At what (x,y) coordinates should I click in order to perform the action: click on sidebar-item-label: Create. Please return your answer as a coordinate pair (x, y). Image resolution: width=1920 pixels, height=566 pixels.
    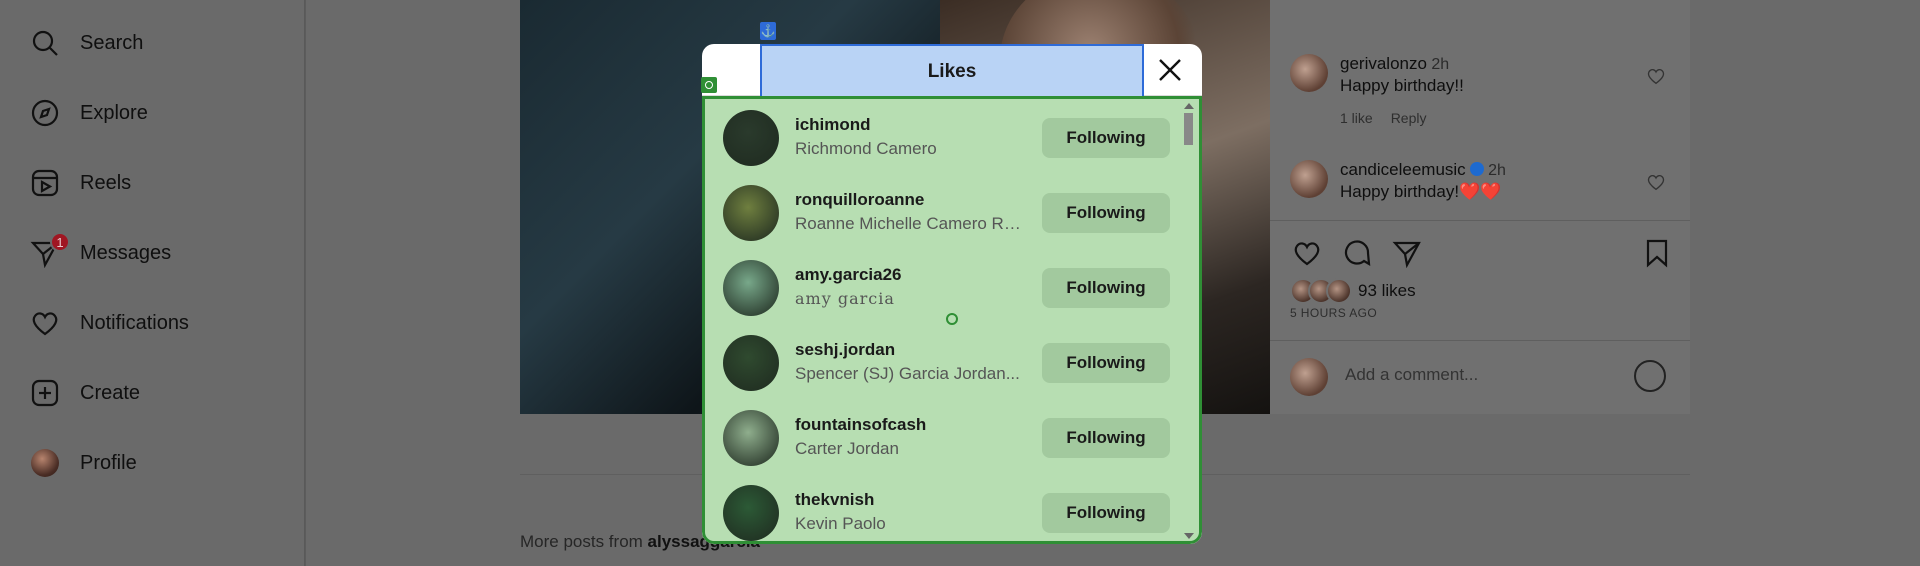
    Looking at the image, I should click on (110, 392).